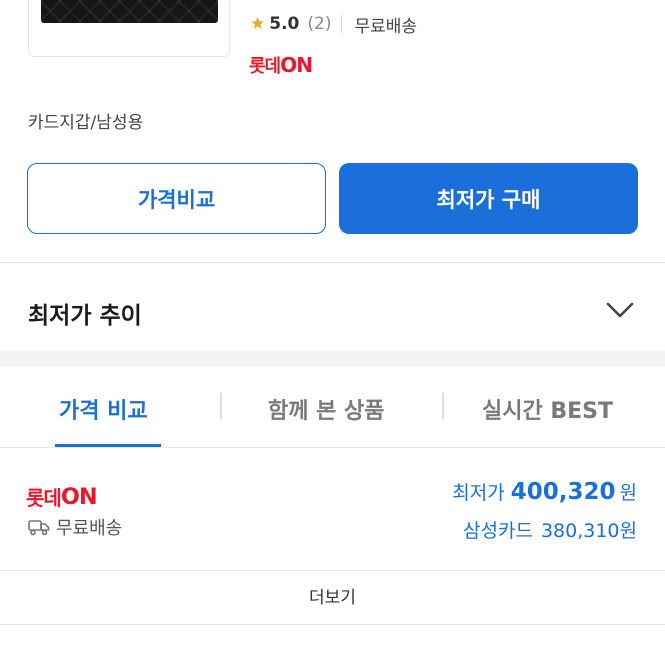 The height and width of the screenshot is (665, 665). What do you see at coordinates (85, 313) in the screenshot?
I see `price-trend-title: 최저가 추이` at bounding box center [85, 313].